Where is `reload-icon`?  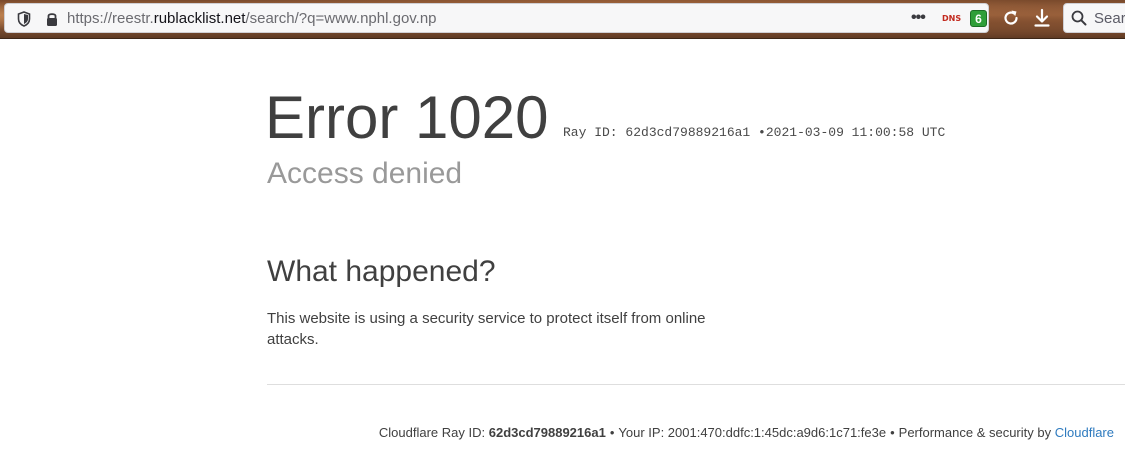
reload-icon is located at coordinates (1011, 18).